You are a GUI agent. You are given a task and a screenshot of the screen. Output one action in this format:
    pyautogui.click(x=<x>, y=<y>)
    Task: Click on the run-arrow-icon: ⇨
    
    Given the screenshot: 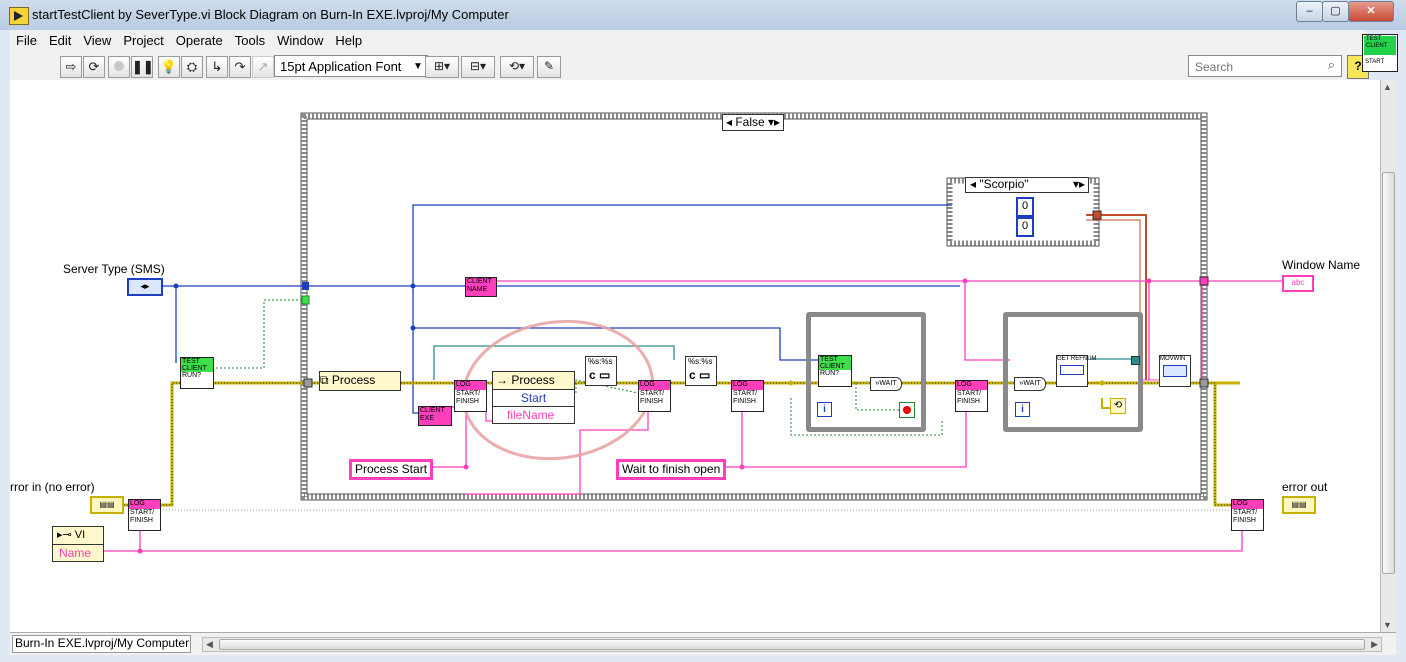 What is the action you would take?
    pyautogui.click(x=71, y=67)
    